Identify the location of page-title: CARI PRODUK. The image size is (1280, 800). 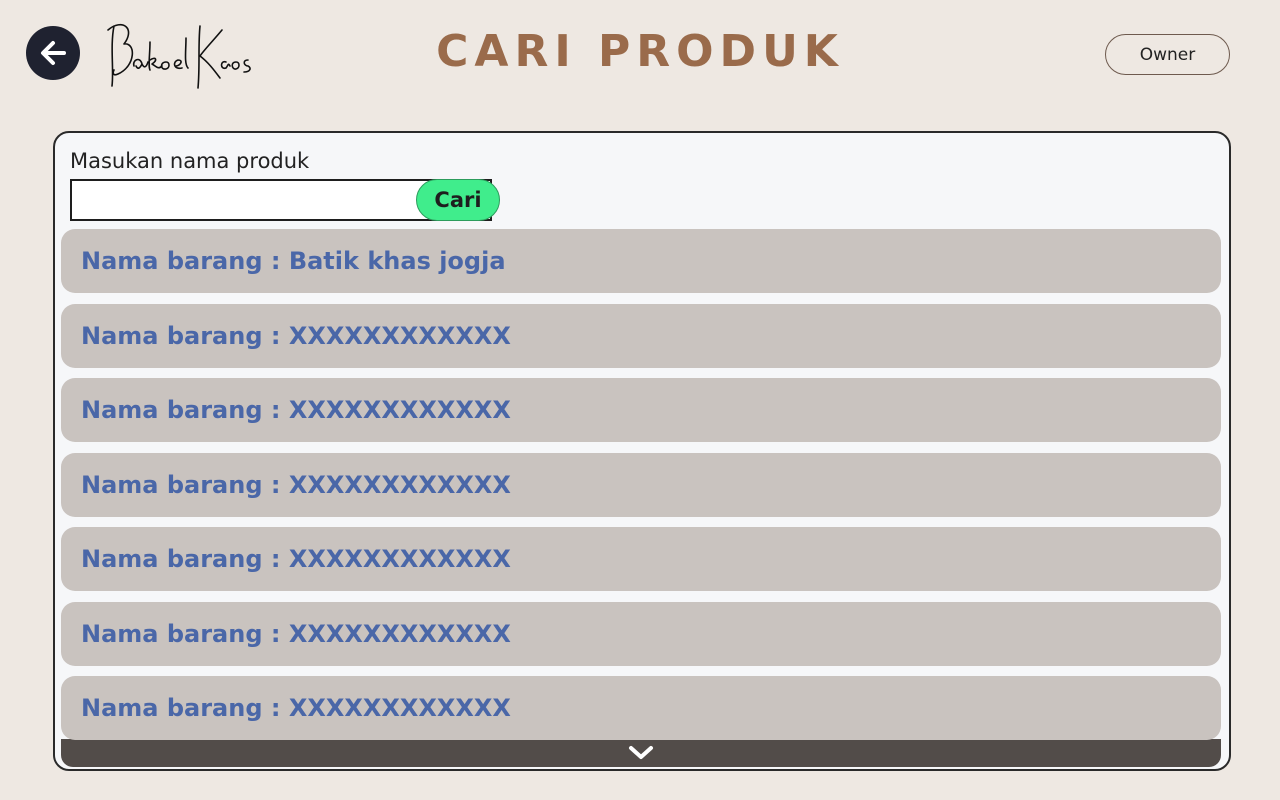
(640, 51).